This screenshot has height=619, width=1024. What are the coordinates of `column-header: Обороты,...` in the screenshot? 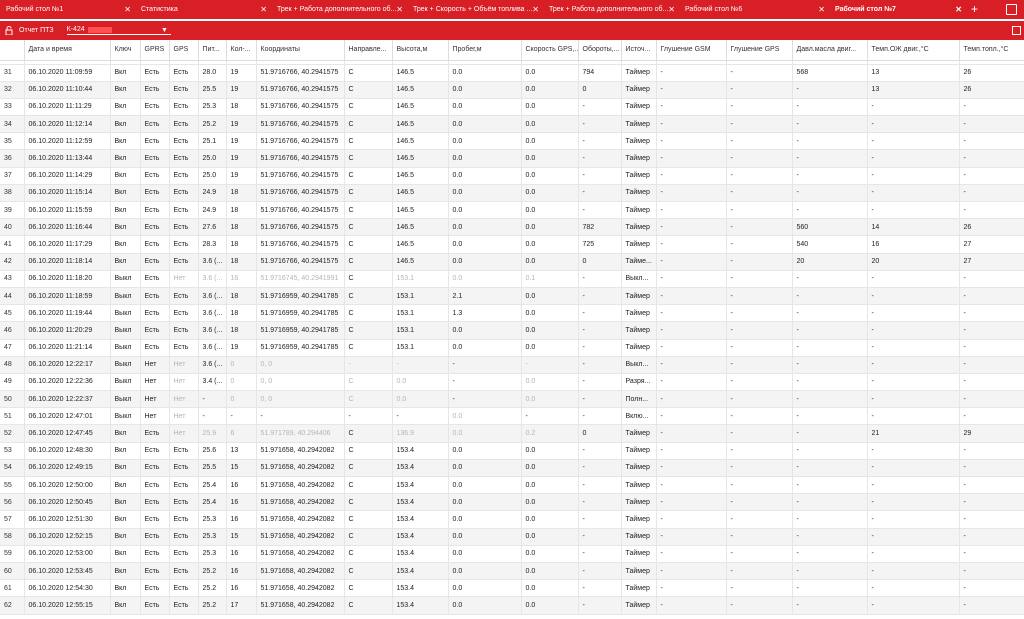 It's located at (600, 50).